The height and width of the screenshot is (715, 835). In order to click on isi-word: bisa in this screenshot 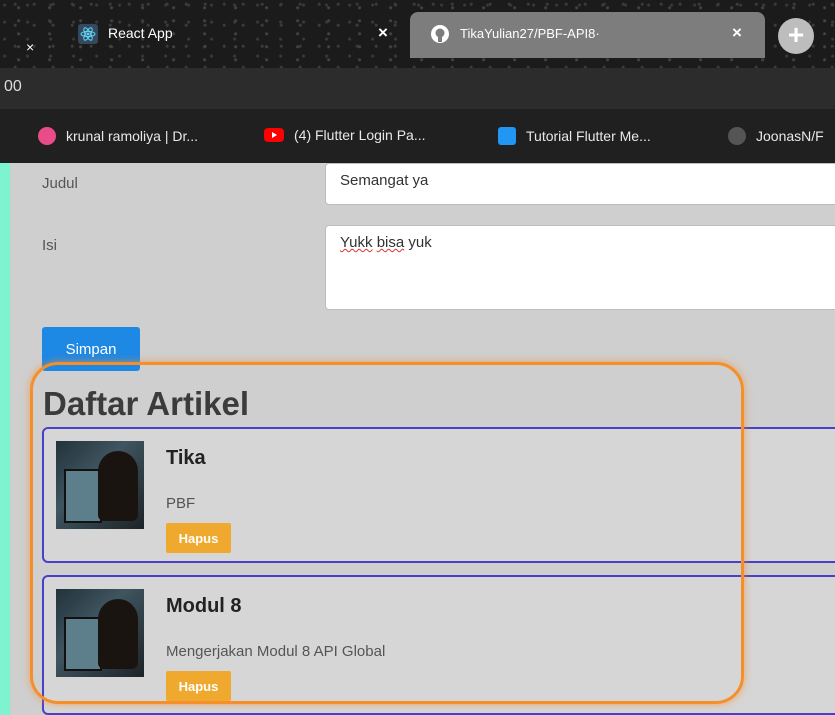, I will do `click(390, 242)`.